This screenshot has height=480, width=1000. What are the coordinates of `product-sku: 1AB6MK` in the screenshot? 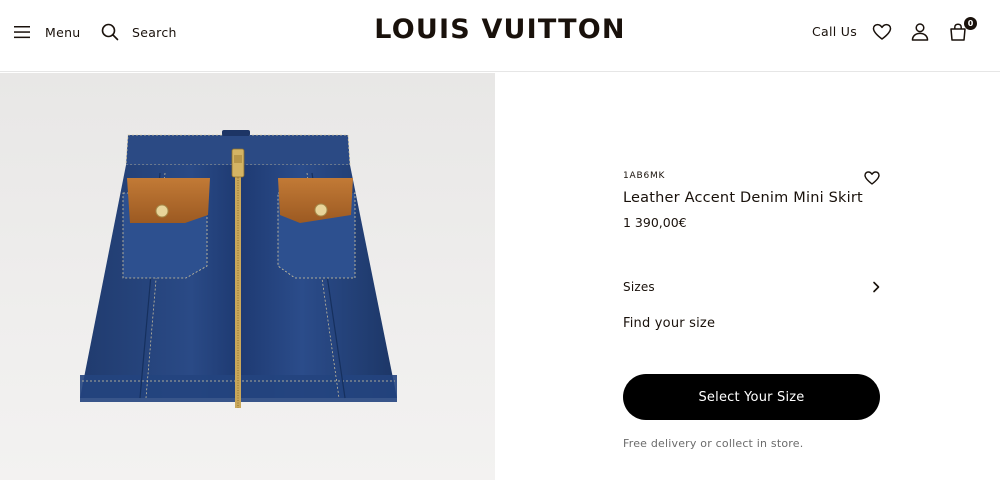 It's located at (644, 176).